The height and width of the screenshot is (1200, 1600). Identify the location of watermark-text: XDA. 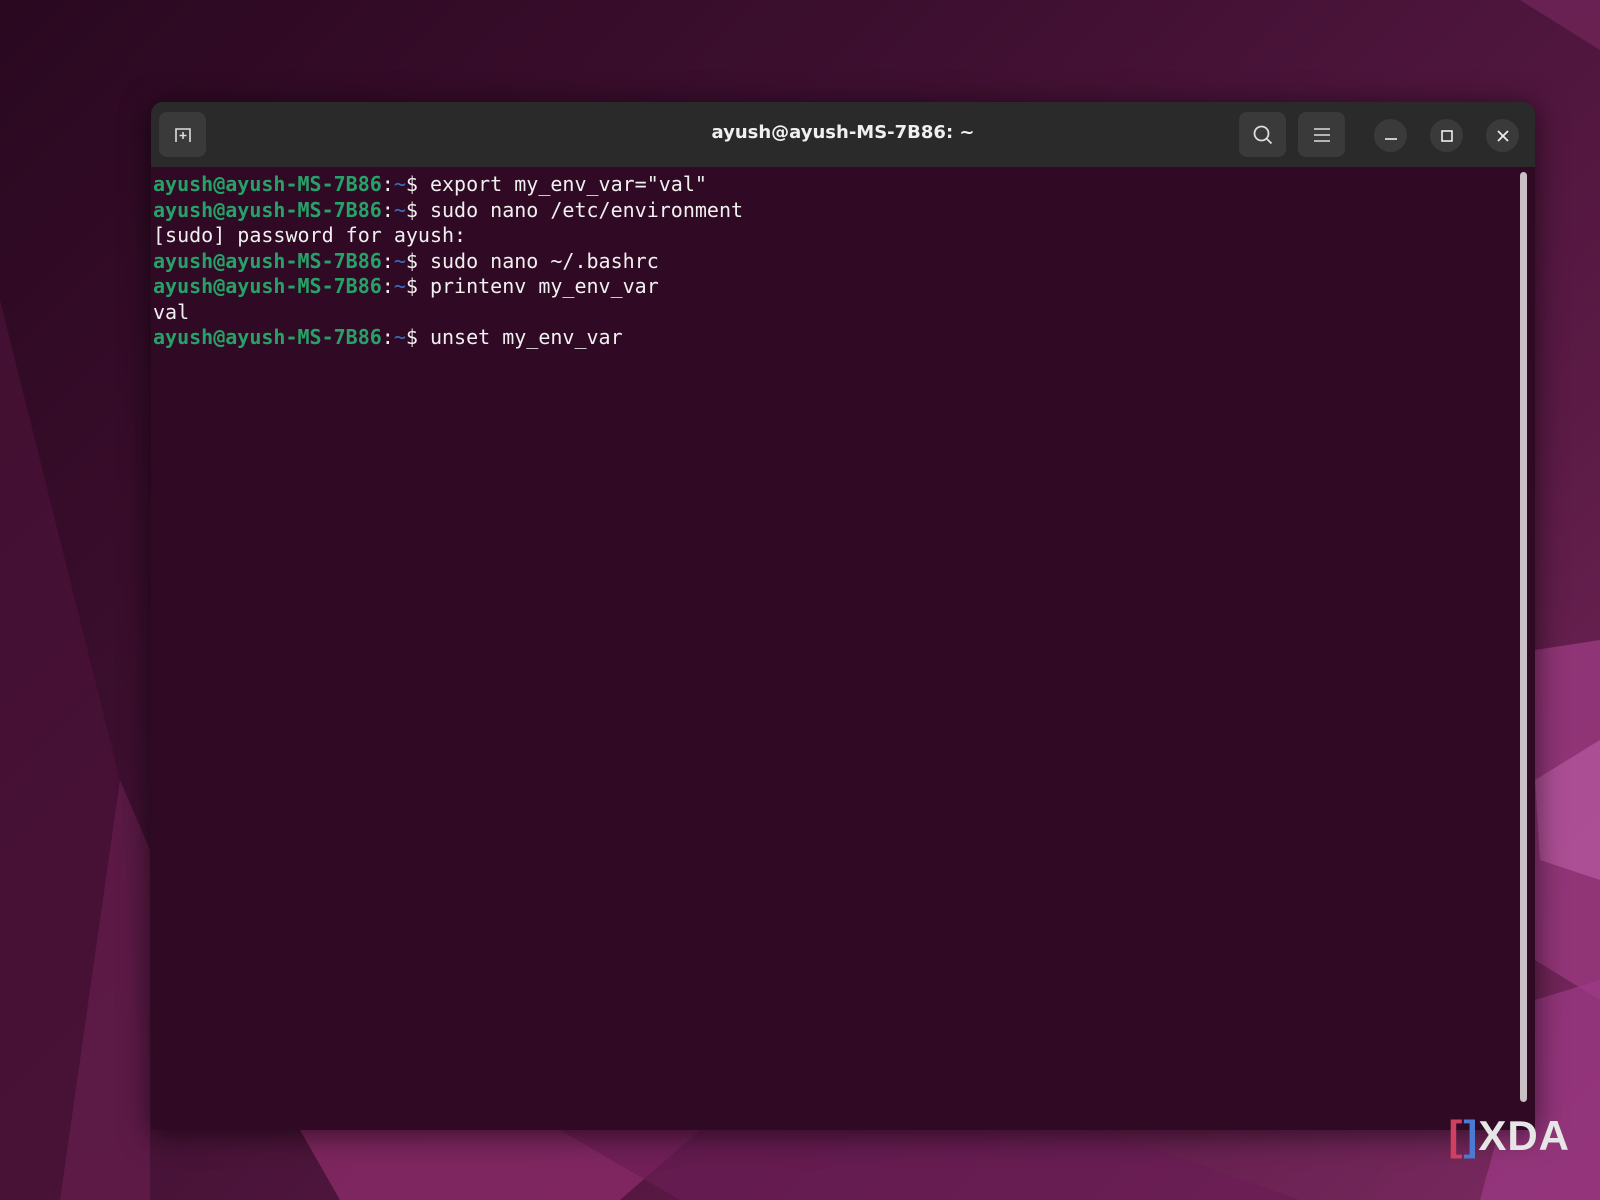
(1524, 1135).